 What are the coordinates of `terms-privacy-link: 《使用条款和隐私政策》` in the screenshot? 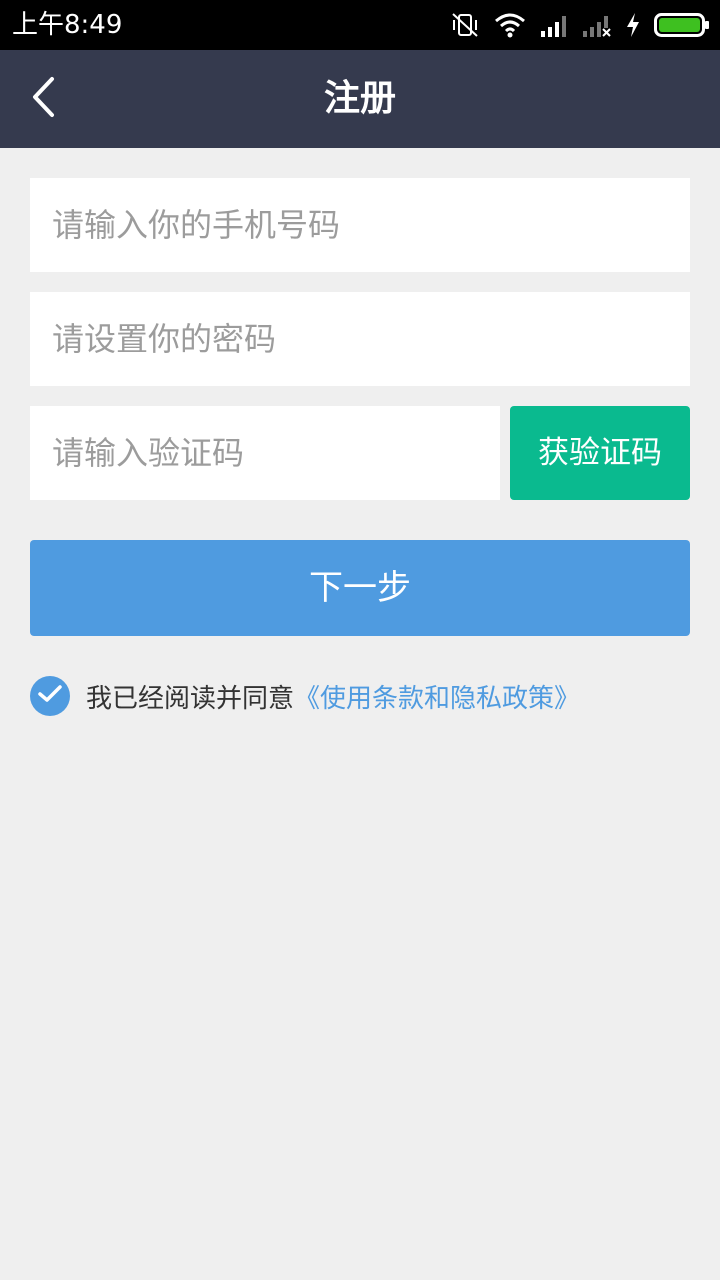 It's located at (437, 696).